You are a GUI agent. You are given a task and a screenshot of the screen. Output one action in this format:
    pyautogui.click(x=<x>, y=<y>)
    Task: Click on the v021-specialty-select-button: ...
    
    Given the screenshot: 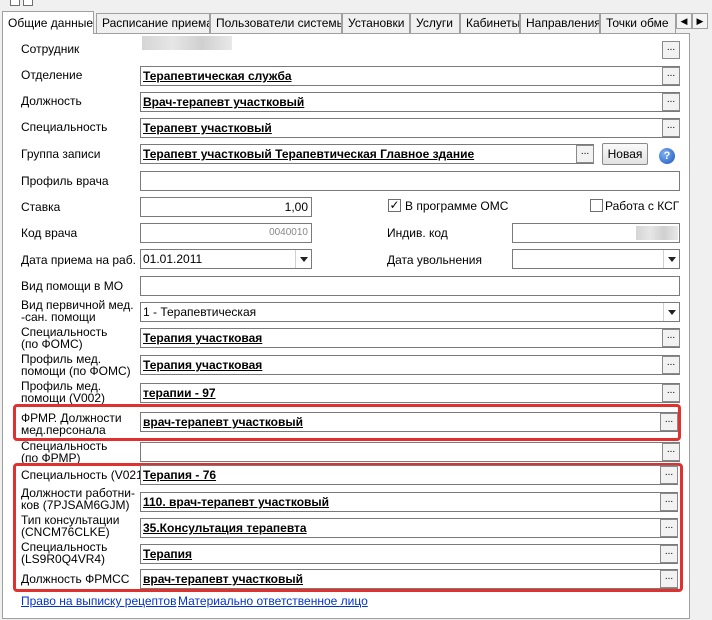 What is the action you would take?
    pyautogui.click(x=669, y=475)
    